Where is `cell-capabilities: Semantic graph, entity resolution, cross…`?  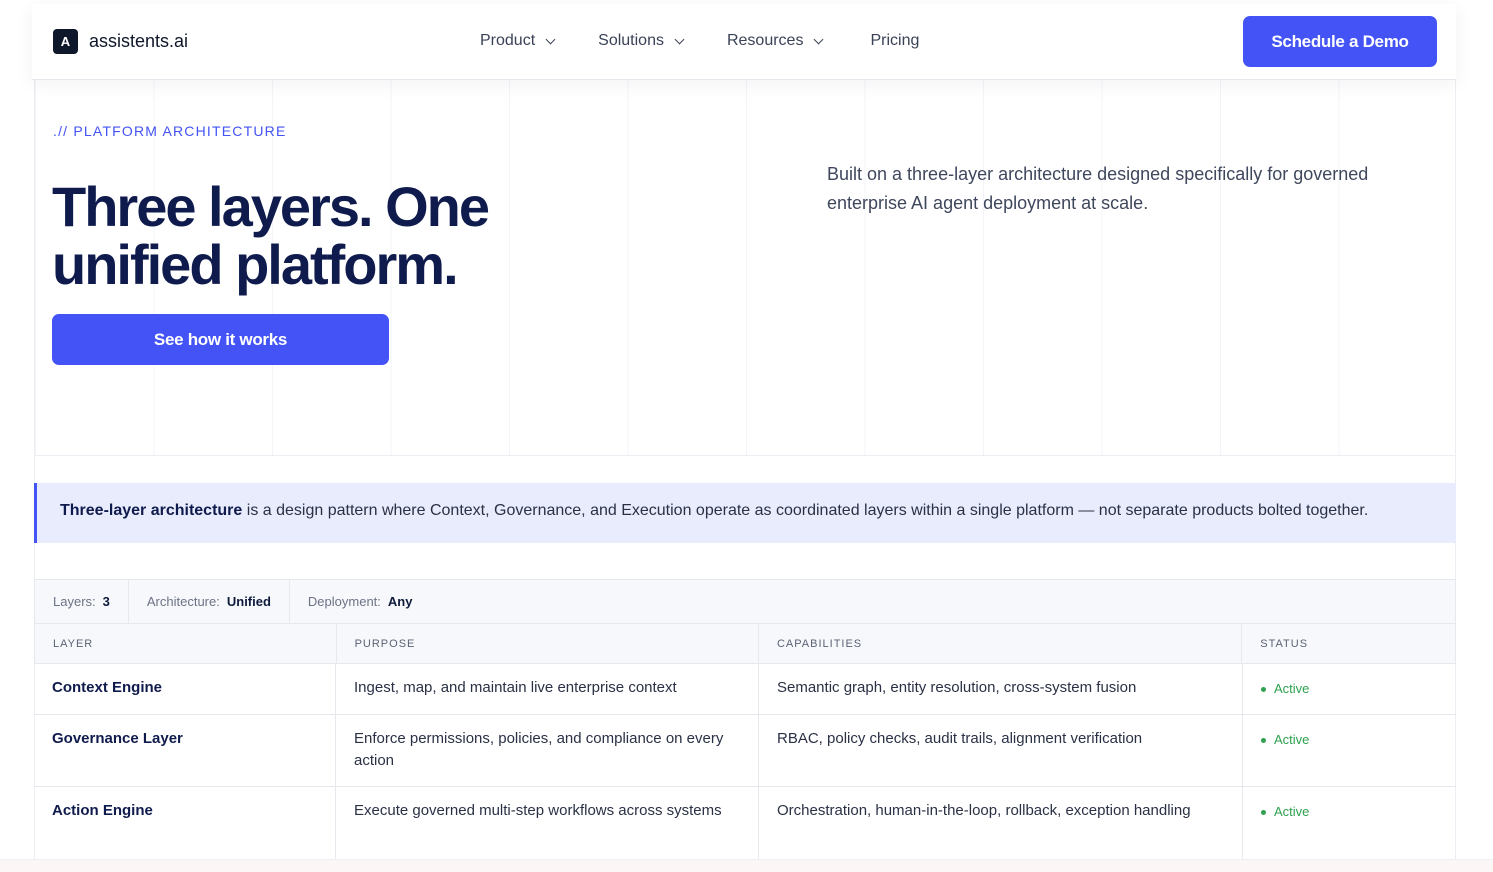 cell-capabilities: Semantic graph, entity resolution, cross… is located at coordinates (1001, 689).